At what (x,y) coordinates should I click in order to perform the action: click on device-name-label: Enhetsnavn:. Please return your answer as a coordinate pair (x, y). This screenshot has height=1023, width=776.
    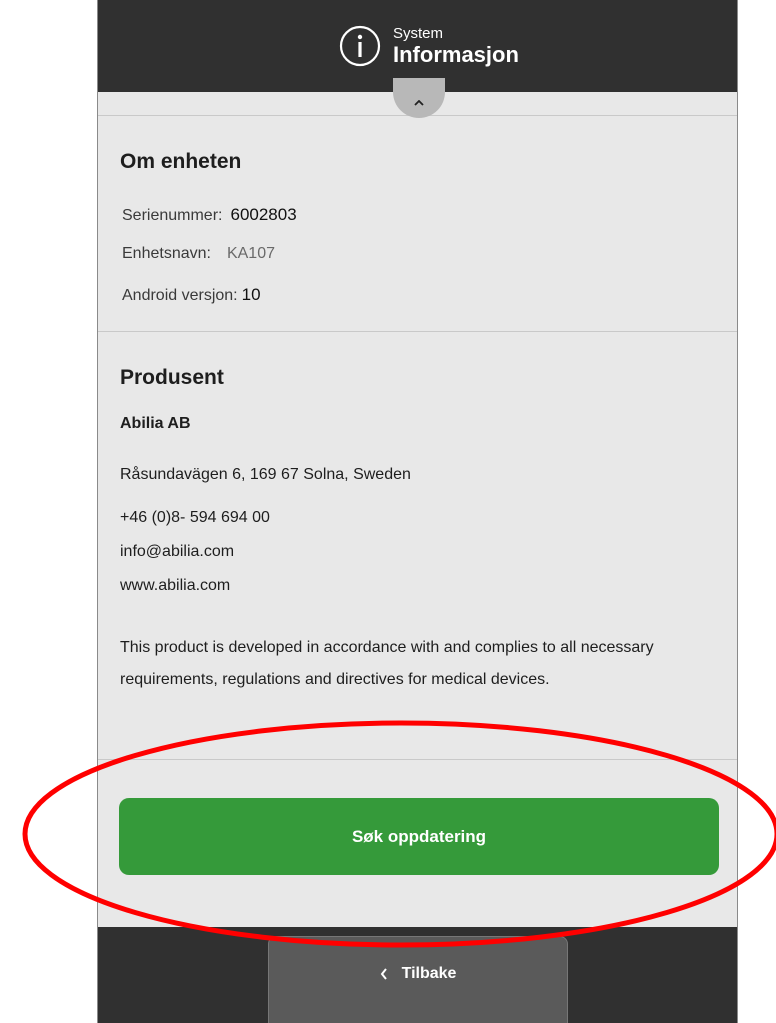
    Looking at the image, I should click on (166, 253).